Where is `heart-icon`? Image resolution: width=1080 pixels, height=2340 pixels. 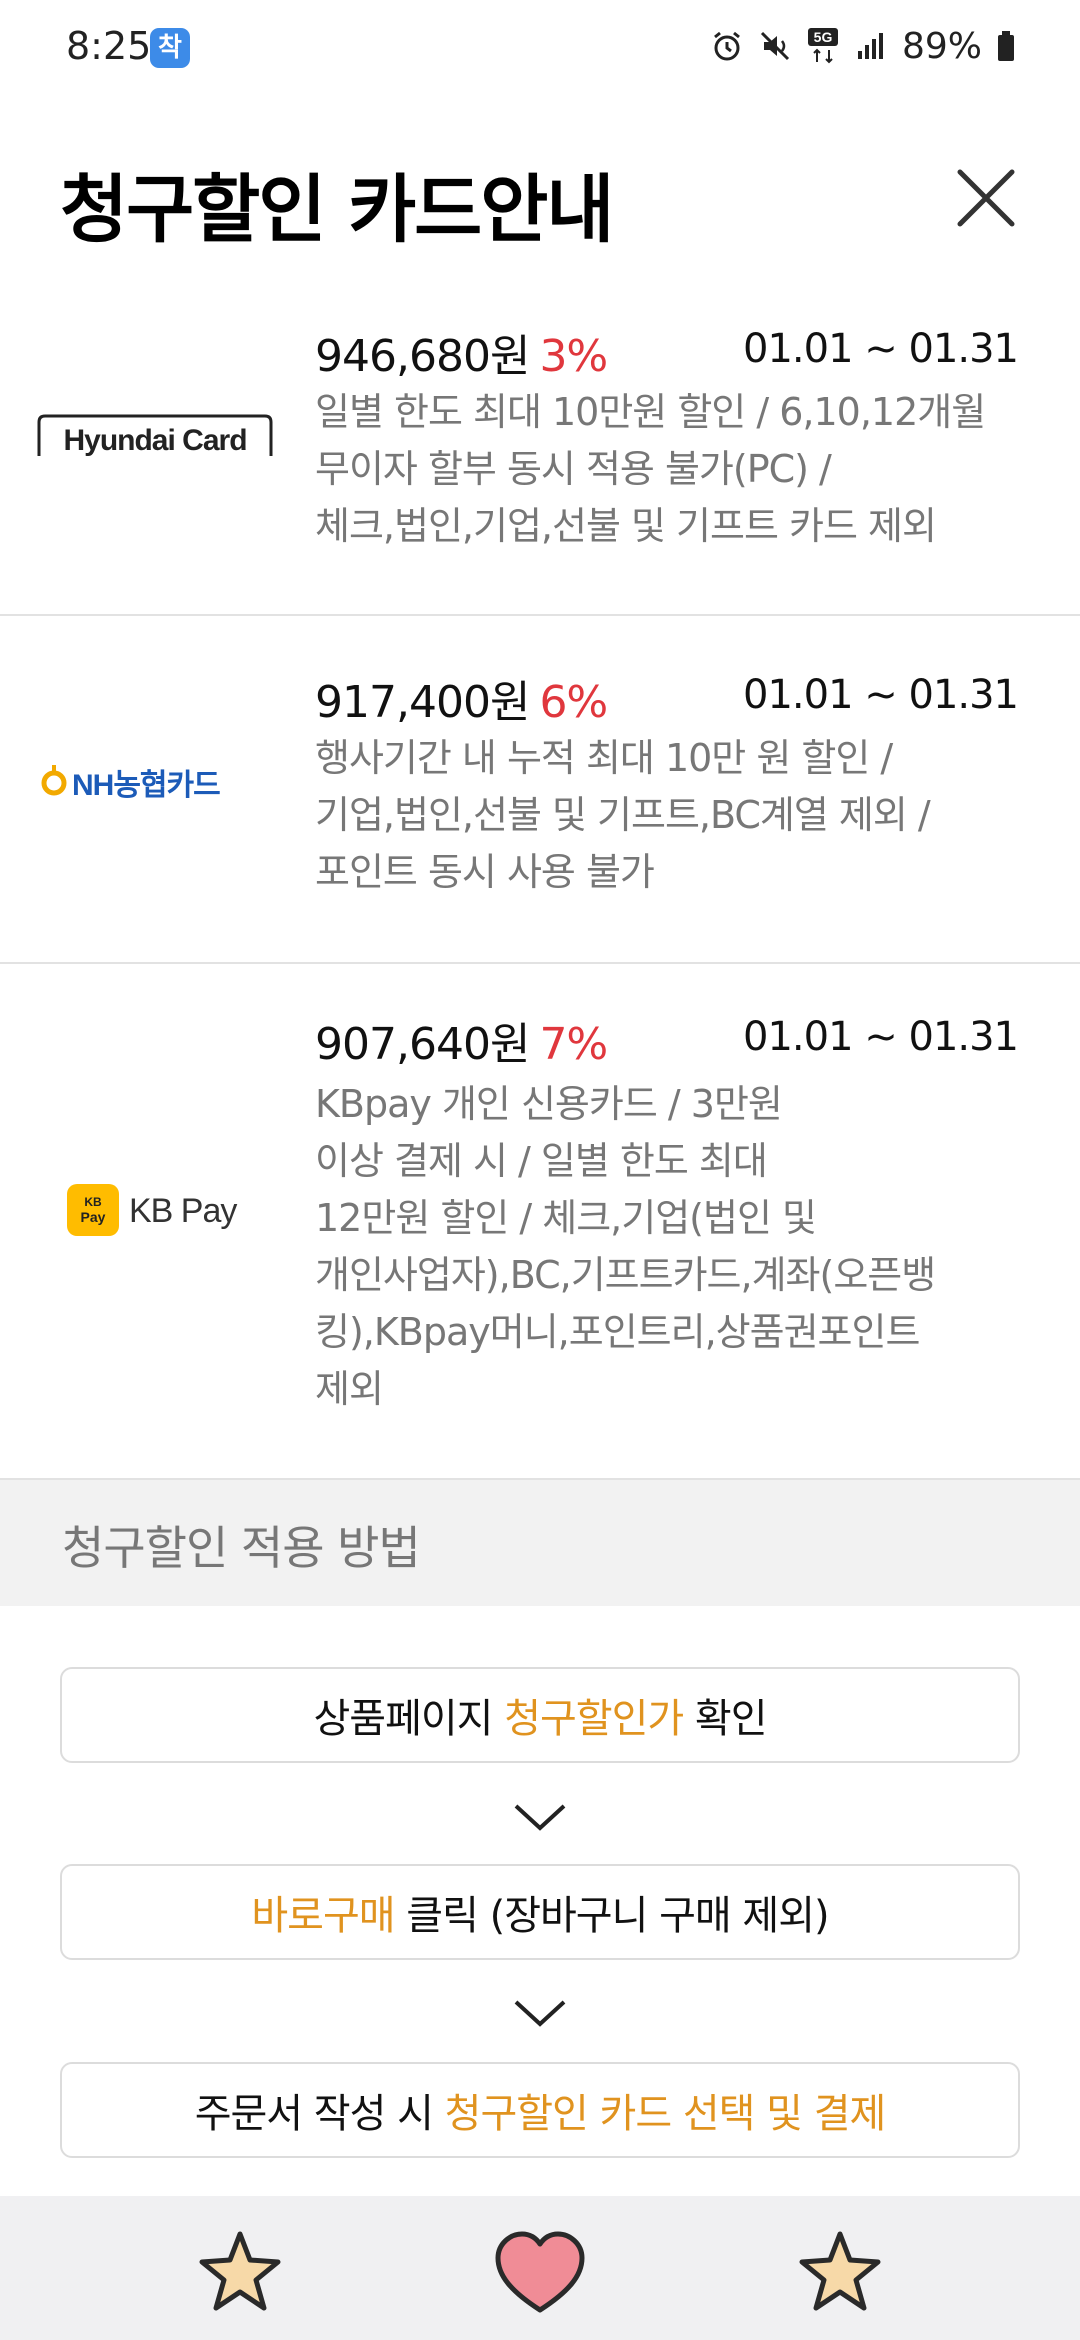
heart-icon is located at coordinates (540, 2272).